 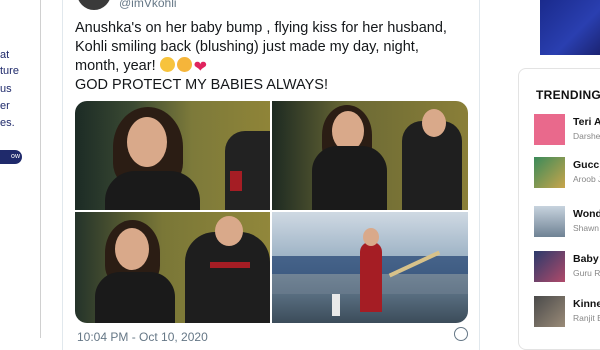 What do you see at coordinates (148, 5) in the screenshot?
I see `tweet-handle: @imVkohli` at bounding box center [148, 5].